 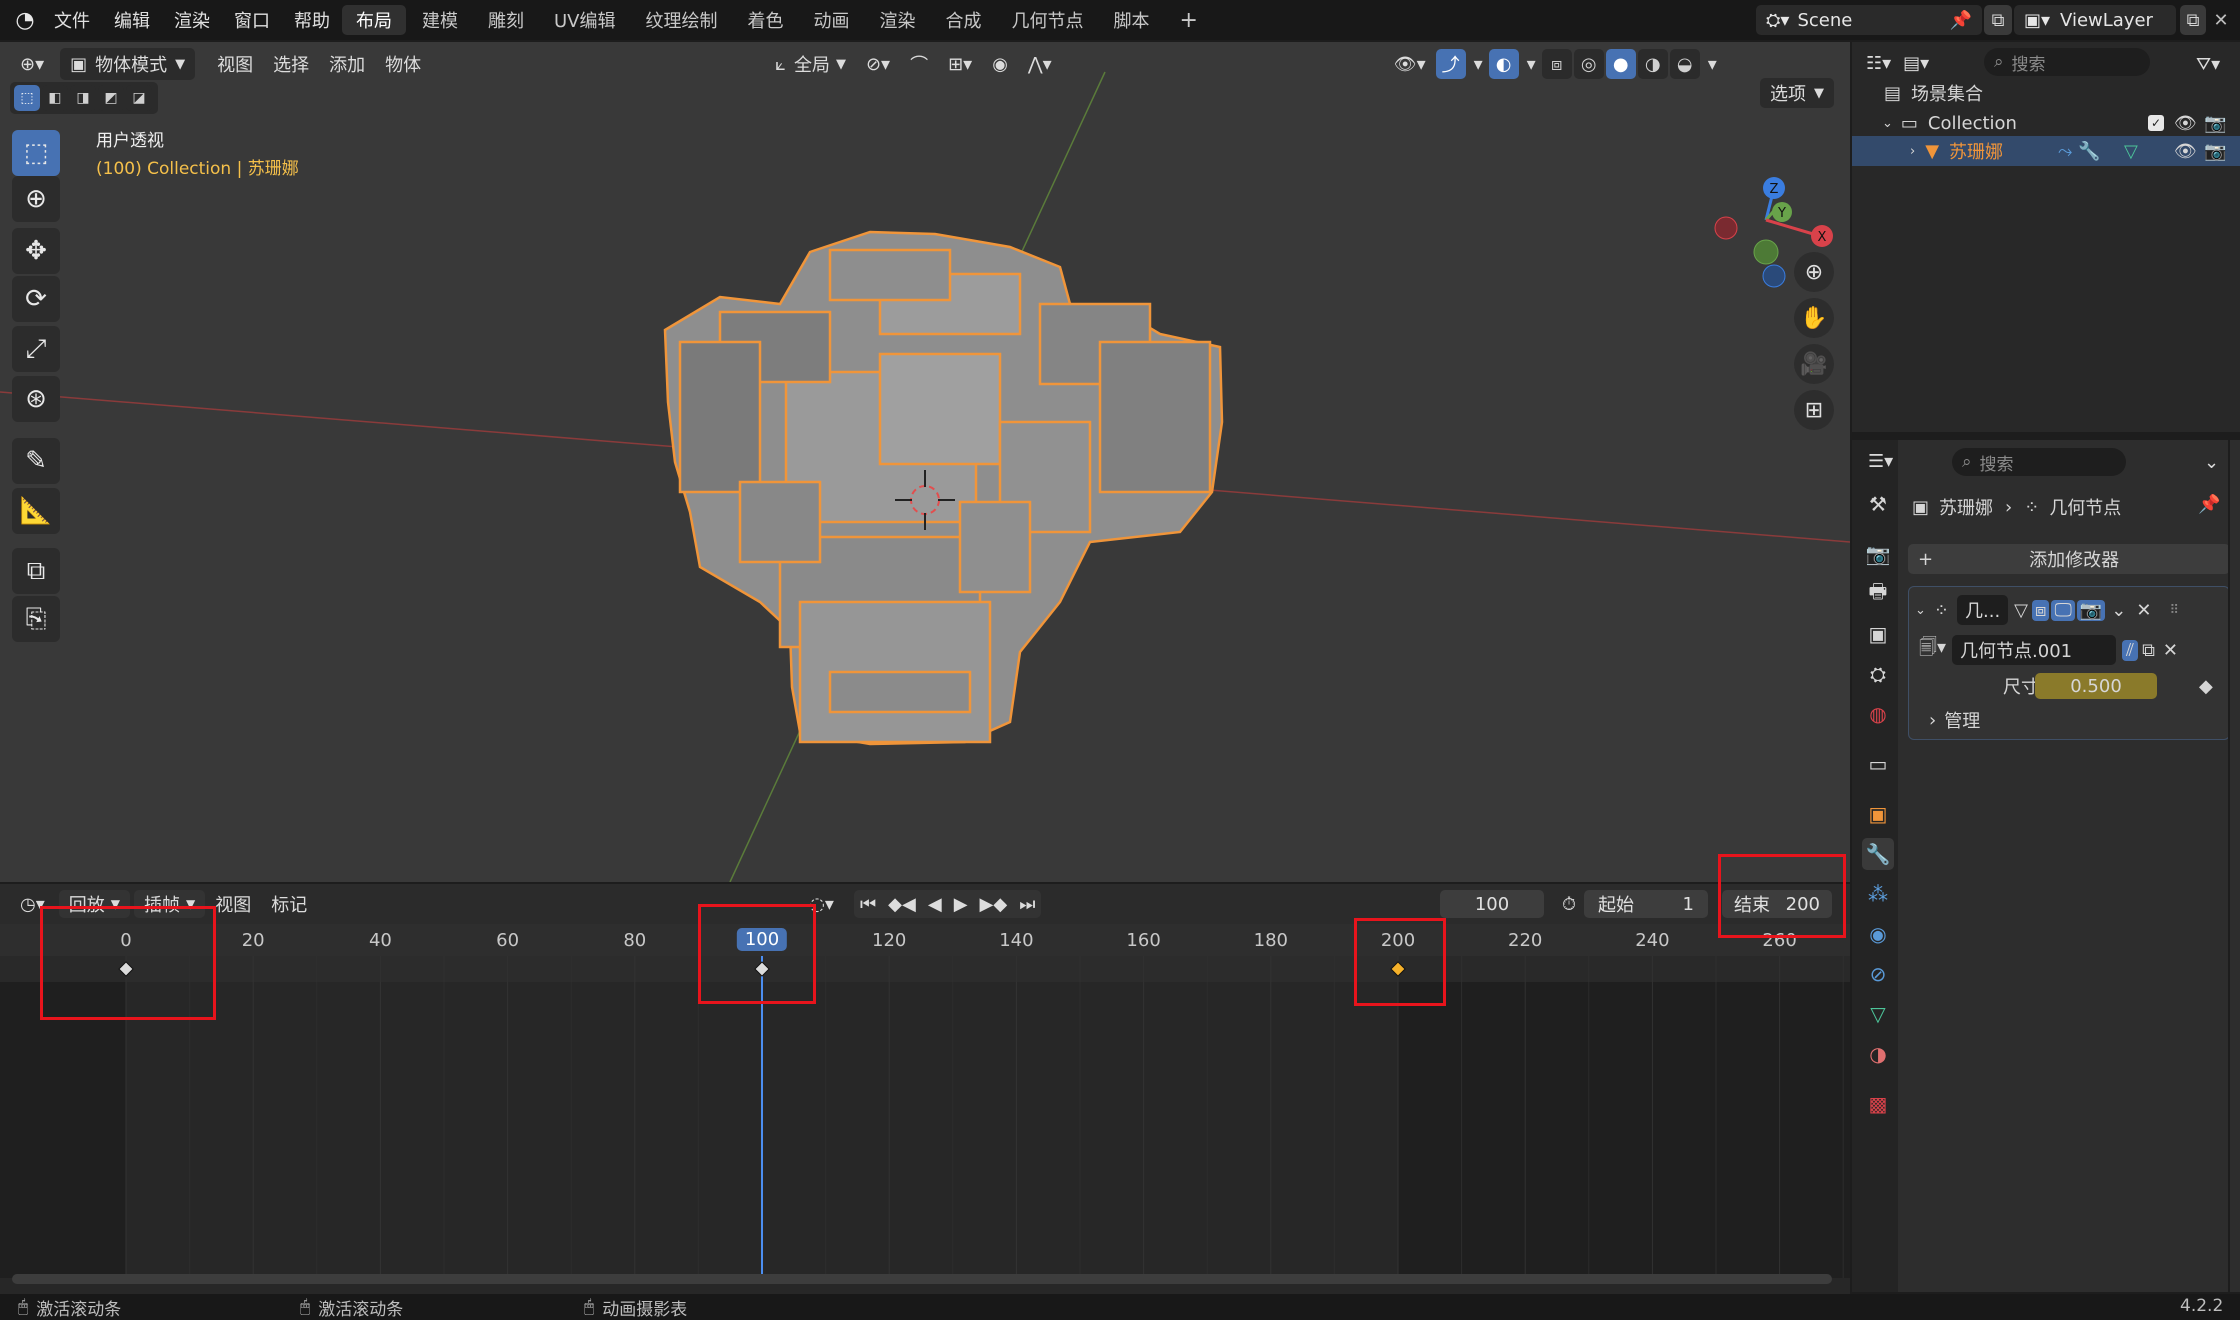 What do you see at coordinates (2096, 686) in the screenshot?
I see `size-value-field: 0.500` at bounding box center [2096, 686].